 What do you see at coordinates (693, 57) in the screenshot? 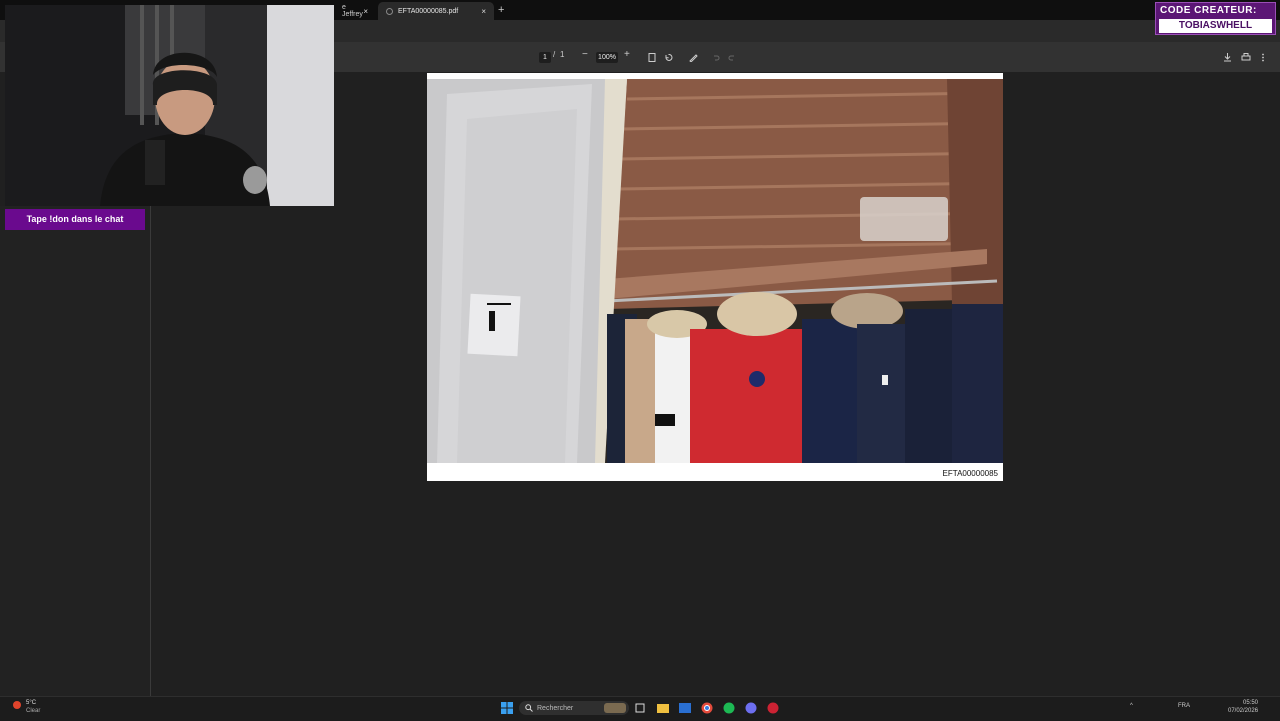
I see `annotate-icon` at bounding box center [693, 57].